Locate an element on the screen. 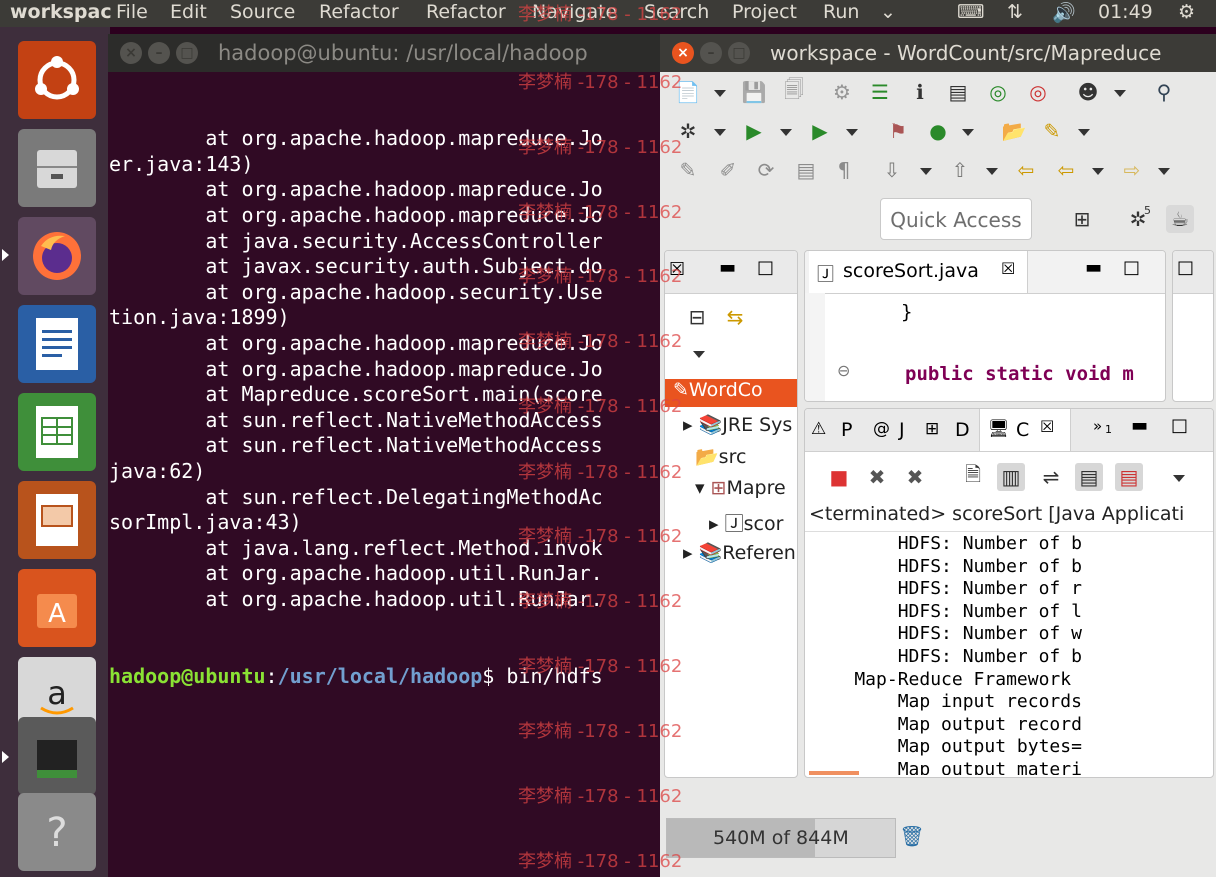  edit-icon: ✐ is located at coordinates (728, 170).